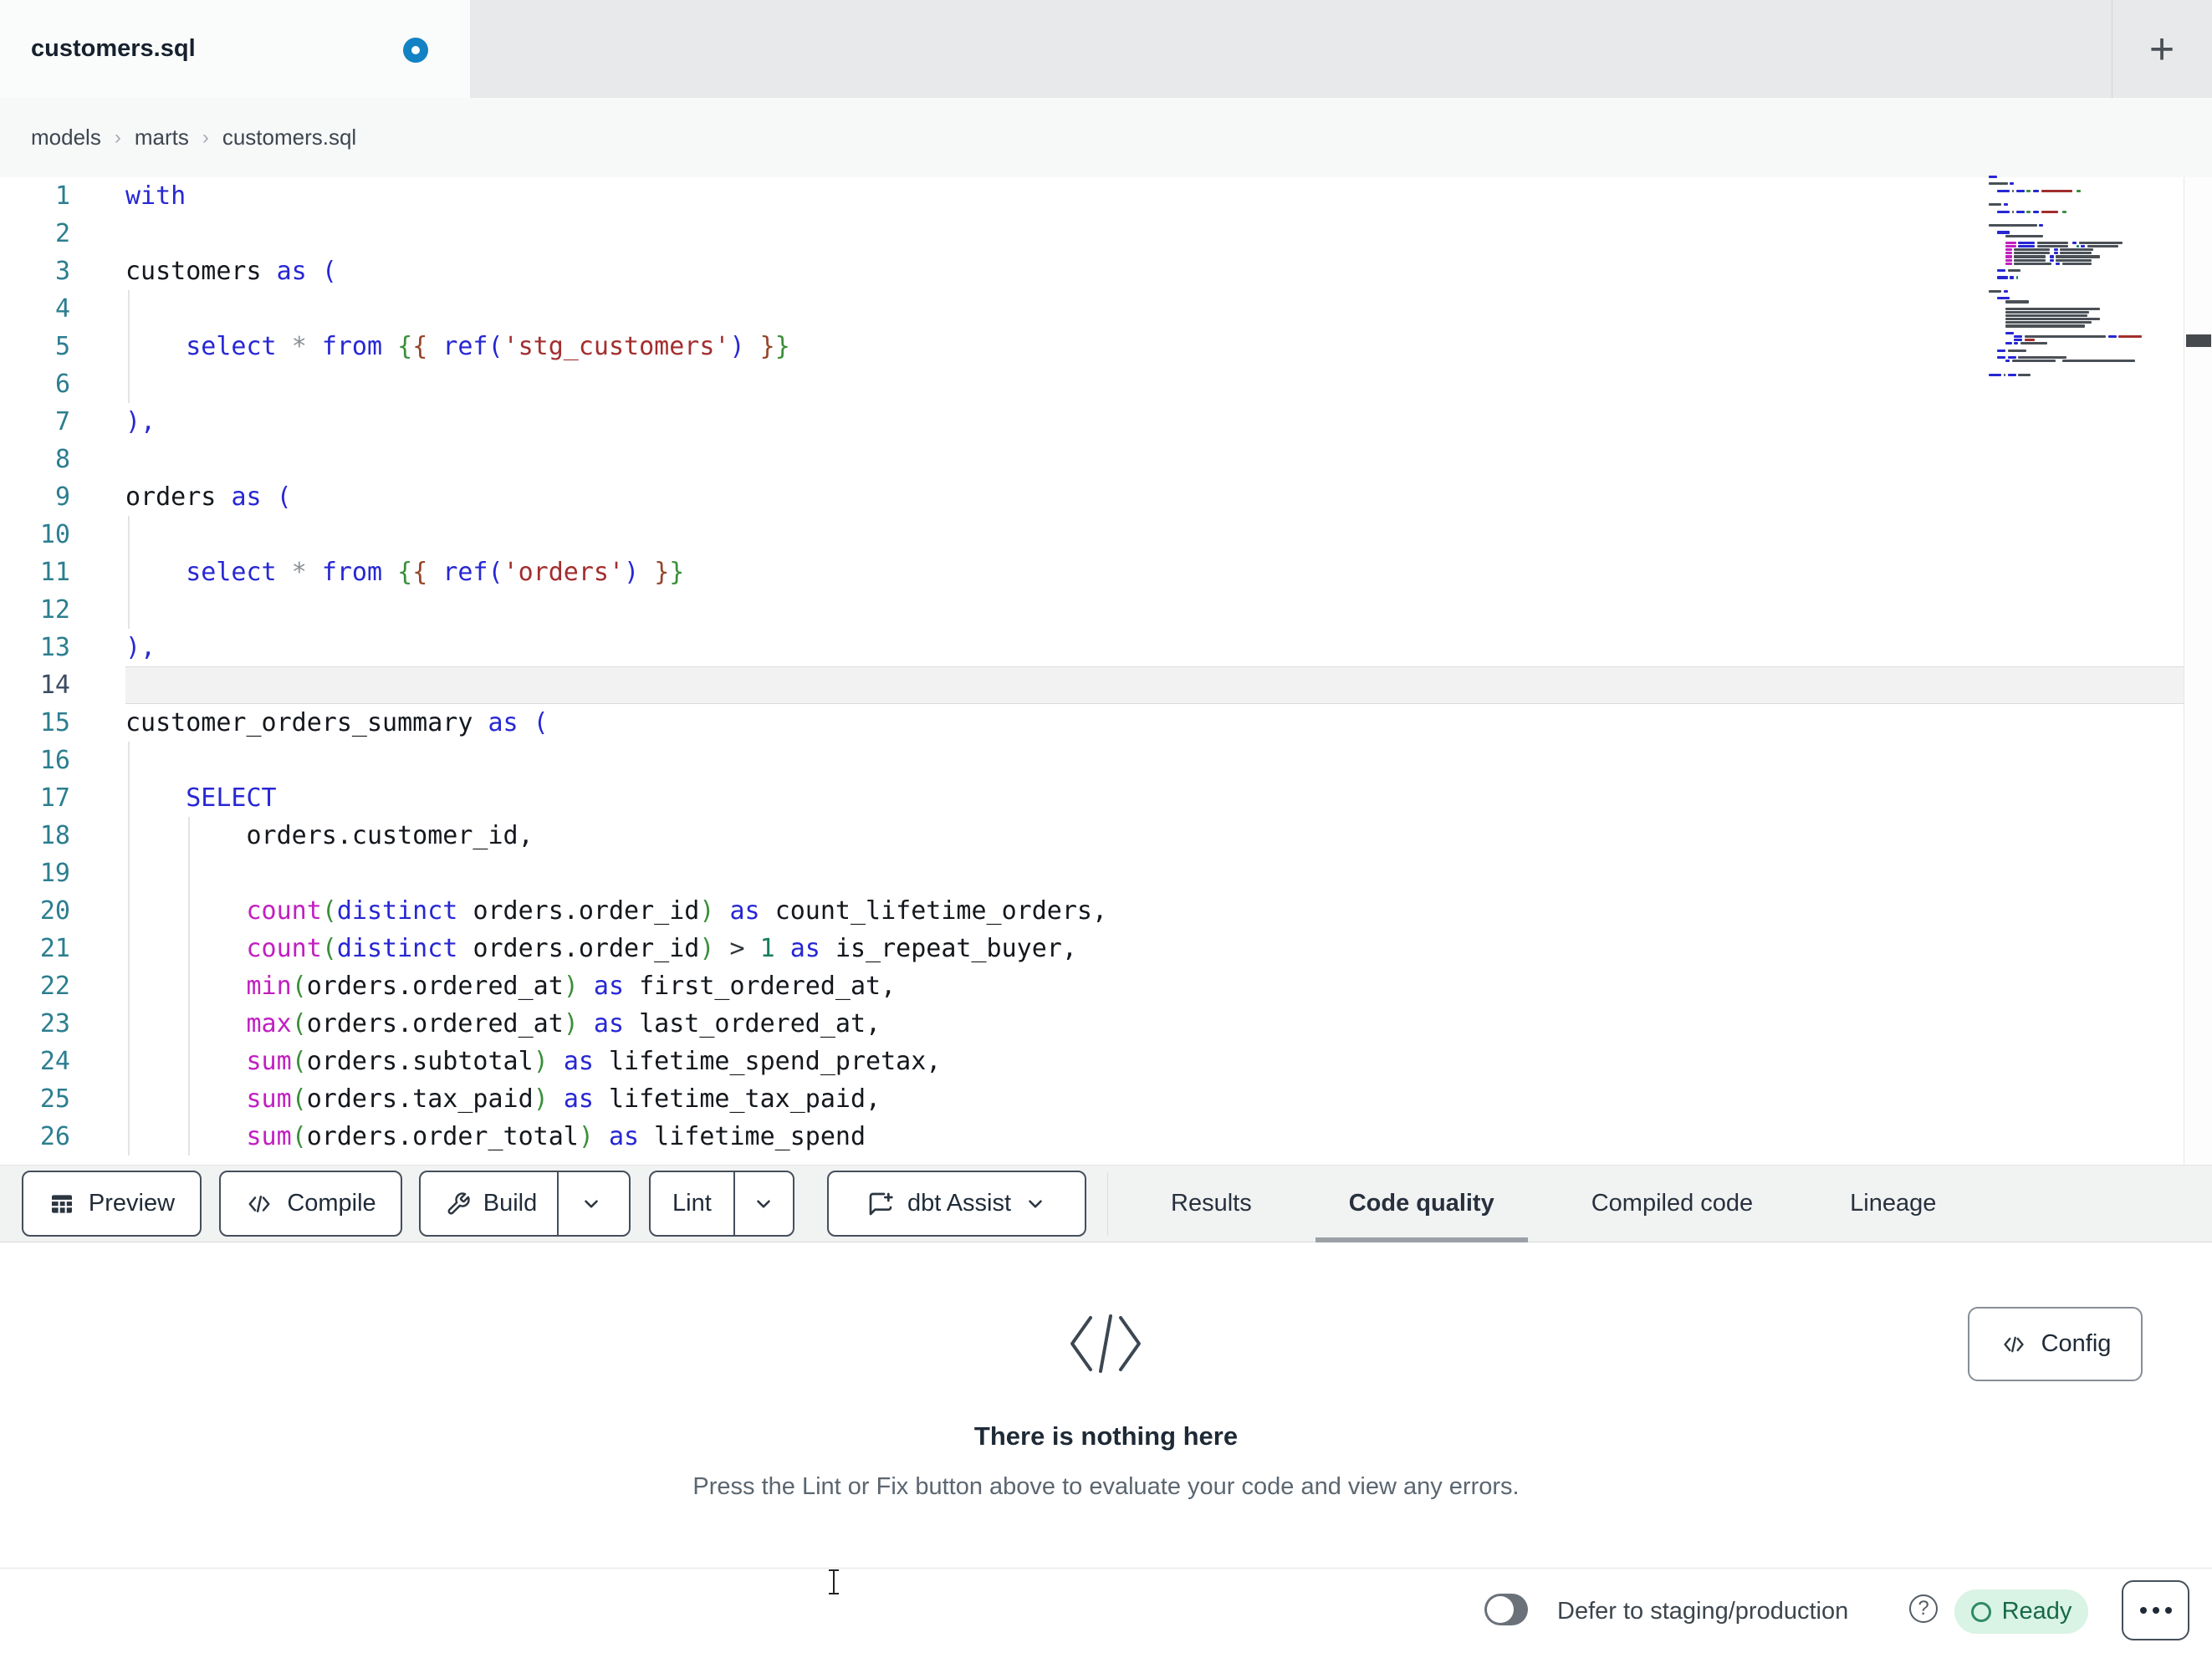 This screenshot has width=2212, height=1653. I want to click on build-button: Build, so click(492, 1203).